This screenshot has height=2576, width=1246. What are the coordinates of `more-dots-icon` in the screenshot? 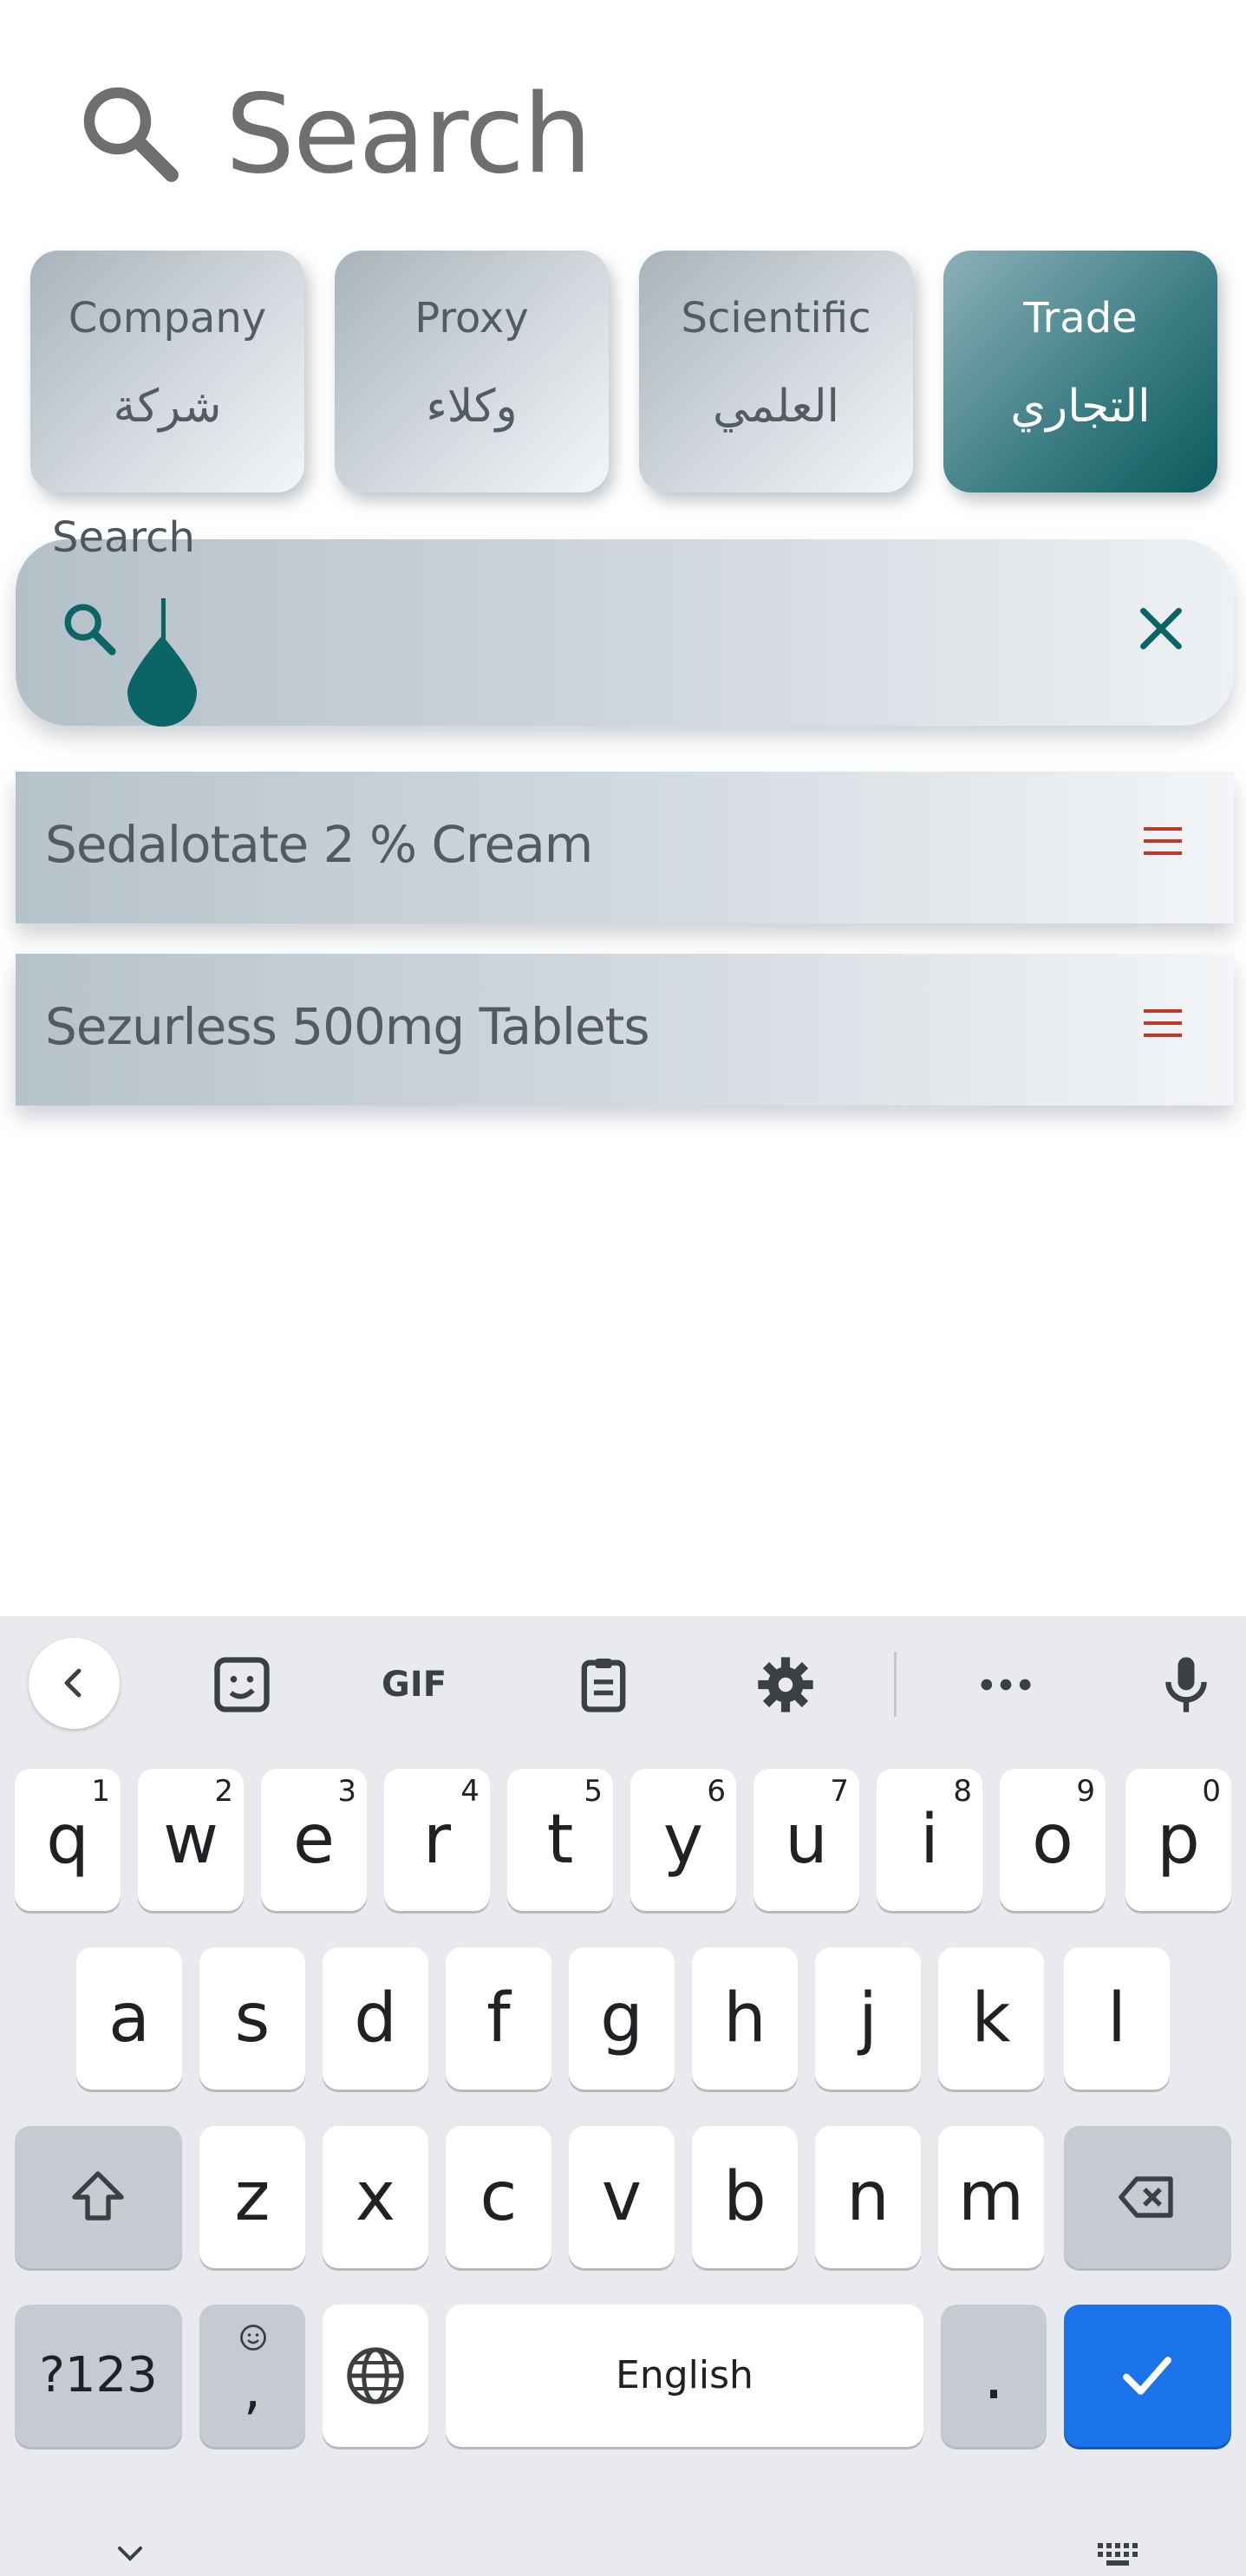 It's located at (1006, 1685).